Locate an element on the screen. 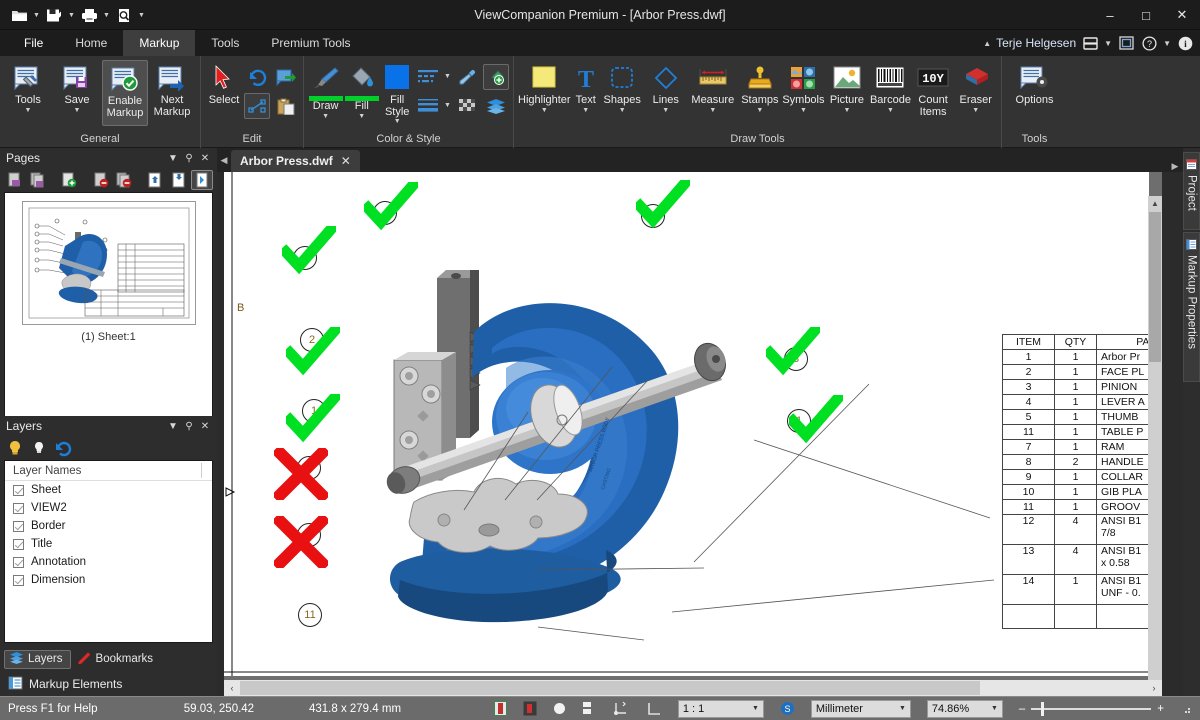  move-page-up-icon is located at coordinates (155, 180).